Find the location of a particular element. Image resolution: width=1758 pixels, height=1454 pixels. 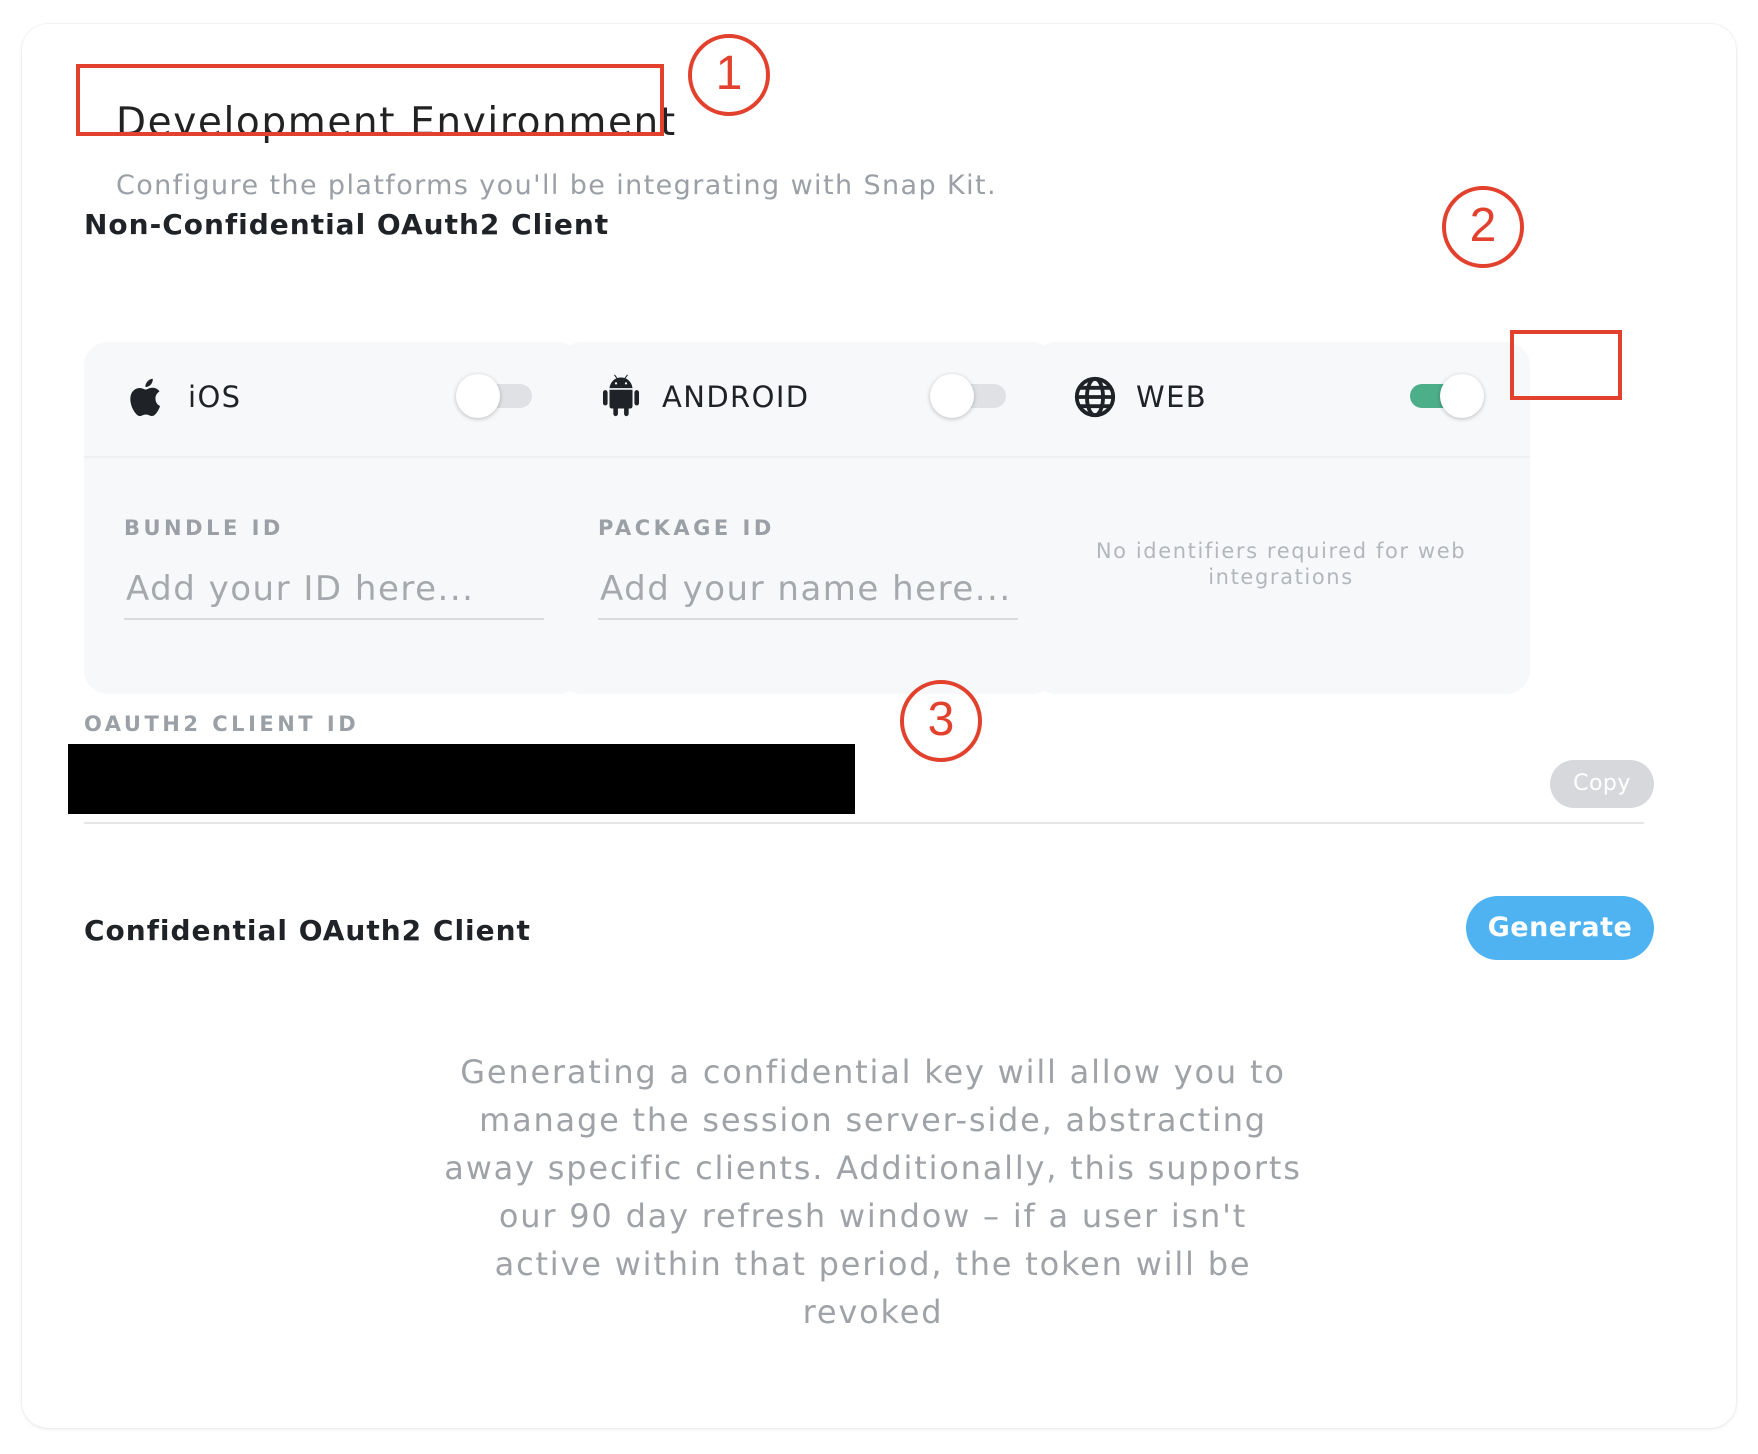

platform-card-header: ANDROID is located at coordinates (807, 400).